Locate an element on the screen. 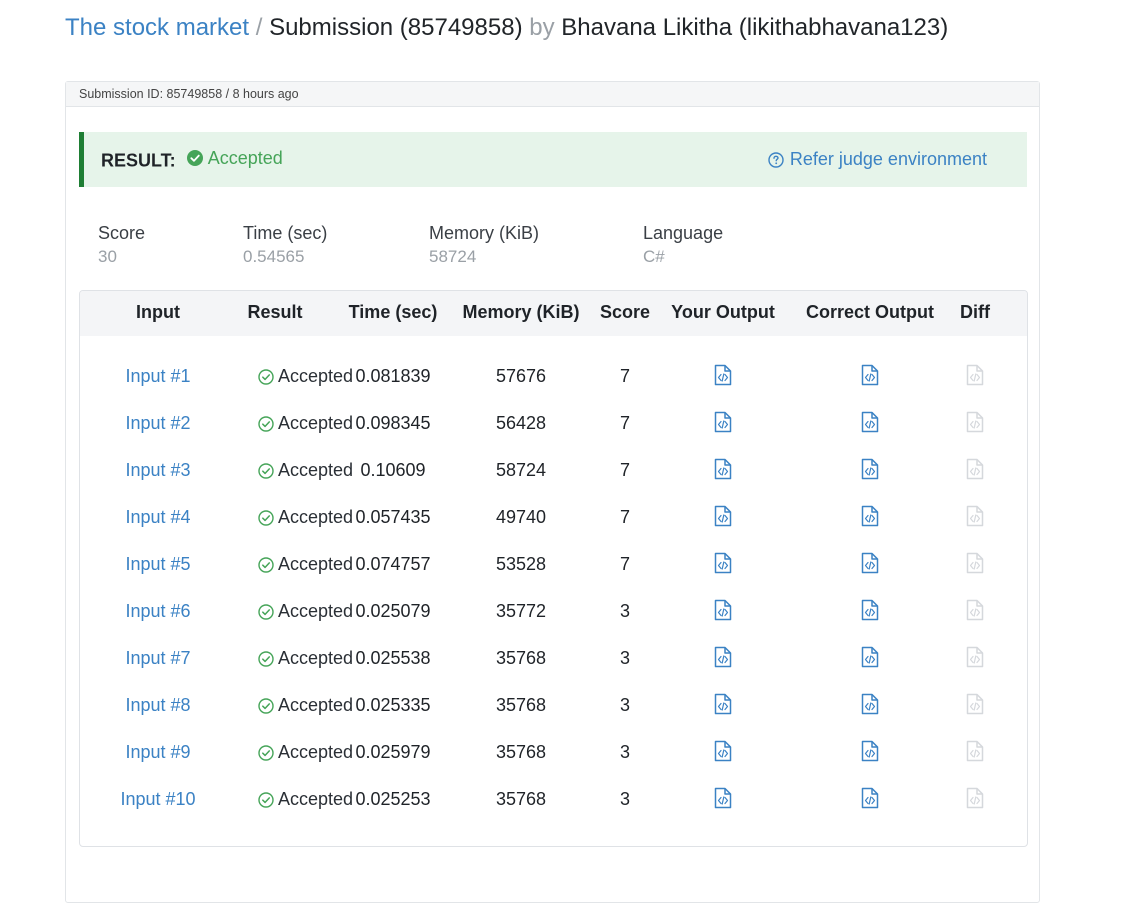 This screenshot has height=903, width=1137. row-memory: 35768 is located at coordinates (521, 658).